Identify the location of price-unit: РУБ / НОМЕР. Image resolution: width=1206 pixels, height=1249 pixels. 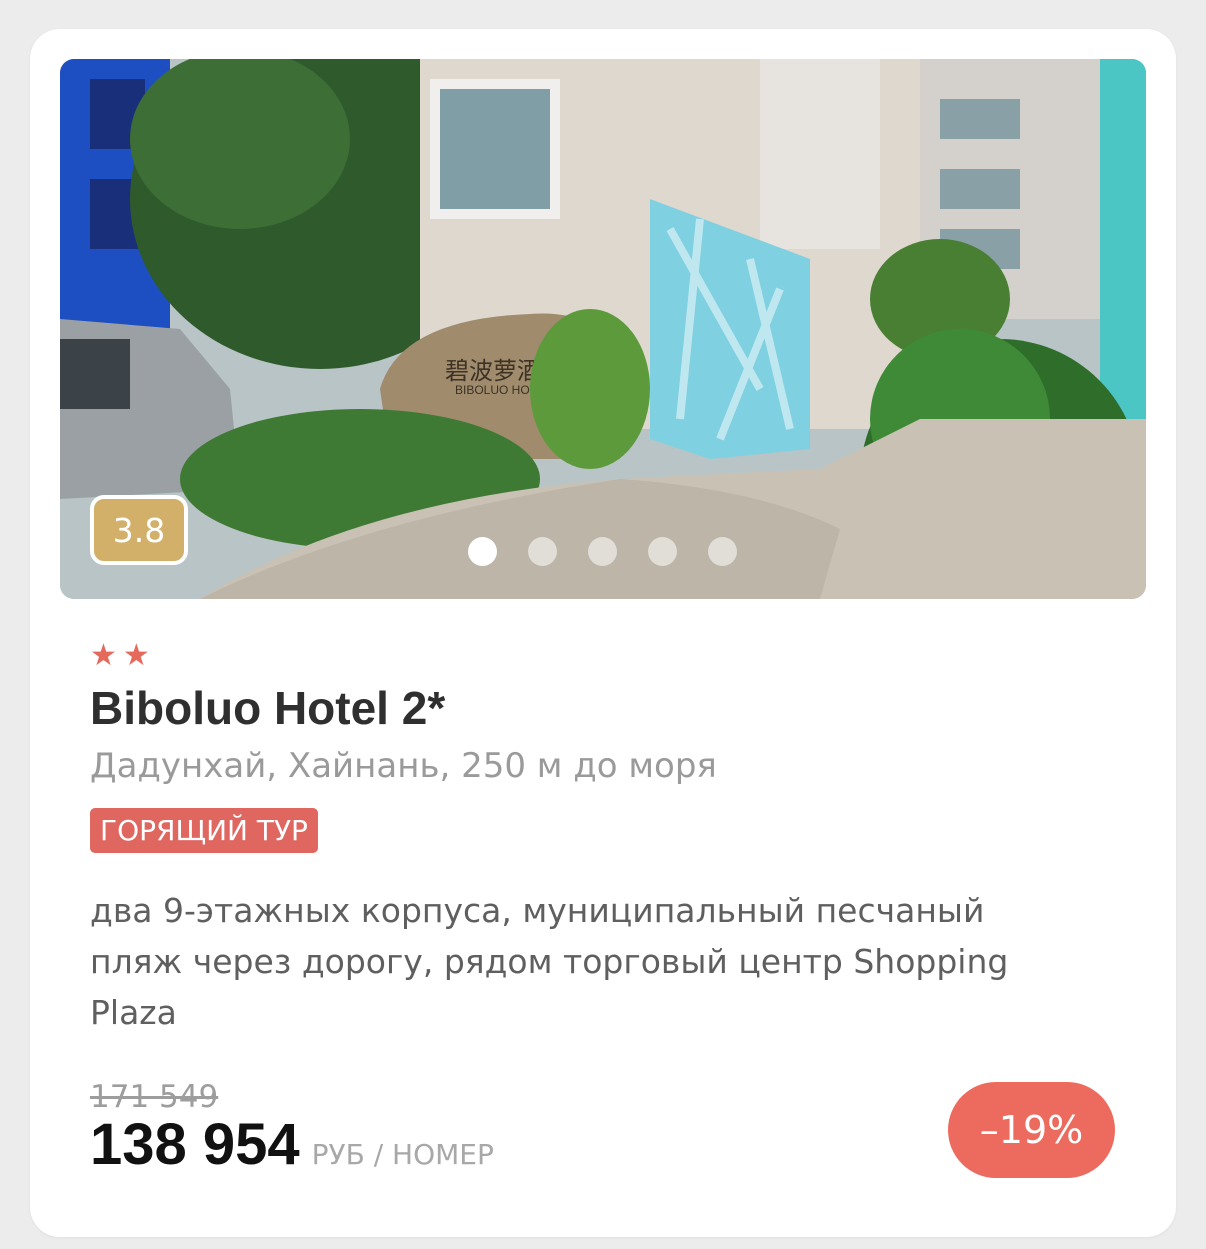
(402, 1154).